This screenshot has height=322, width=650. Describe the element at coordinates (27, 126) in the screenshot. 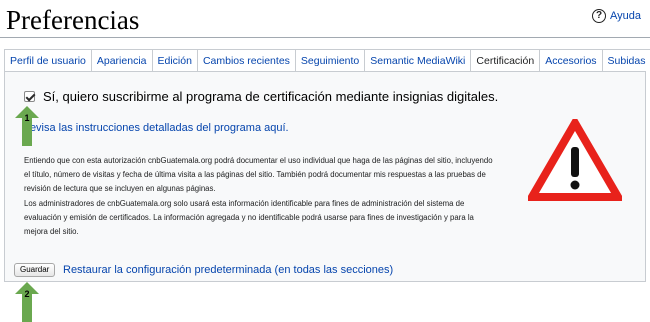

I see `marker-1-arrow-up-icon: 1` at that location.